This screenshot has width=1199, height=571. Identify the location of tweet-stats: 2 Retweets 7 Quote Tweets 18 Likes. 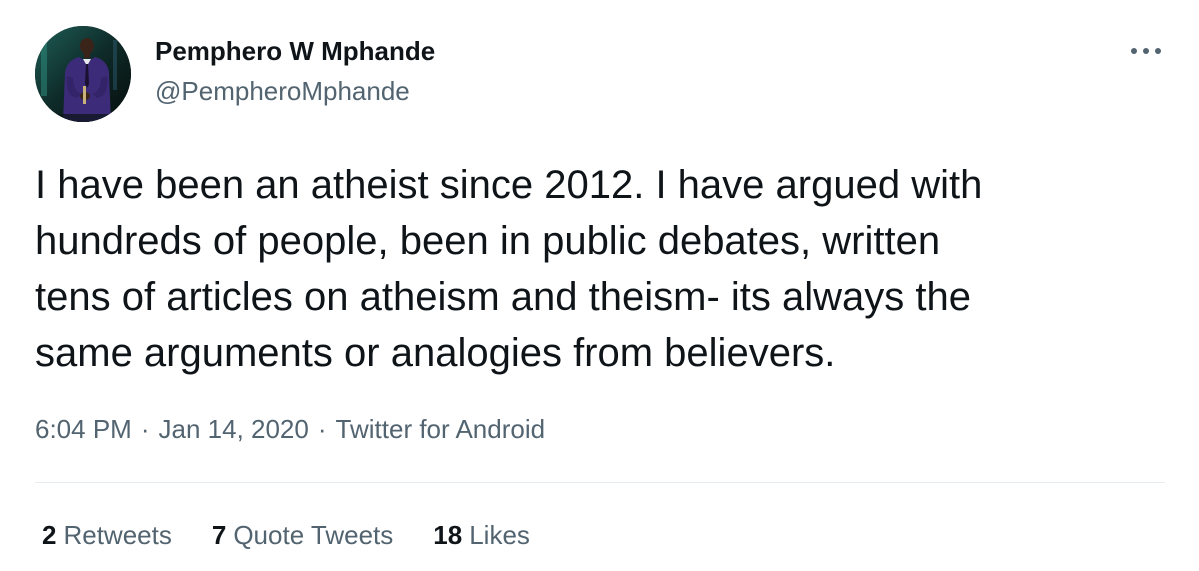
(286, 535).